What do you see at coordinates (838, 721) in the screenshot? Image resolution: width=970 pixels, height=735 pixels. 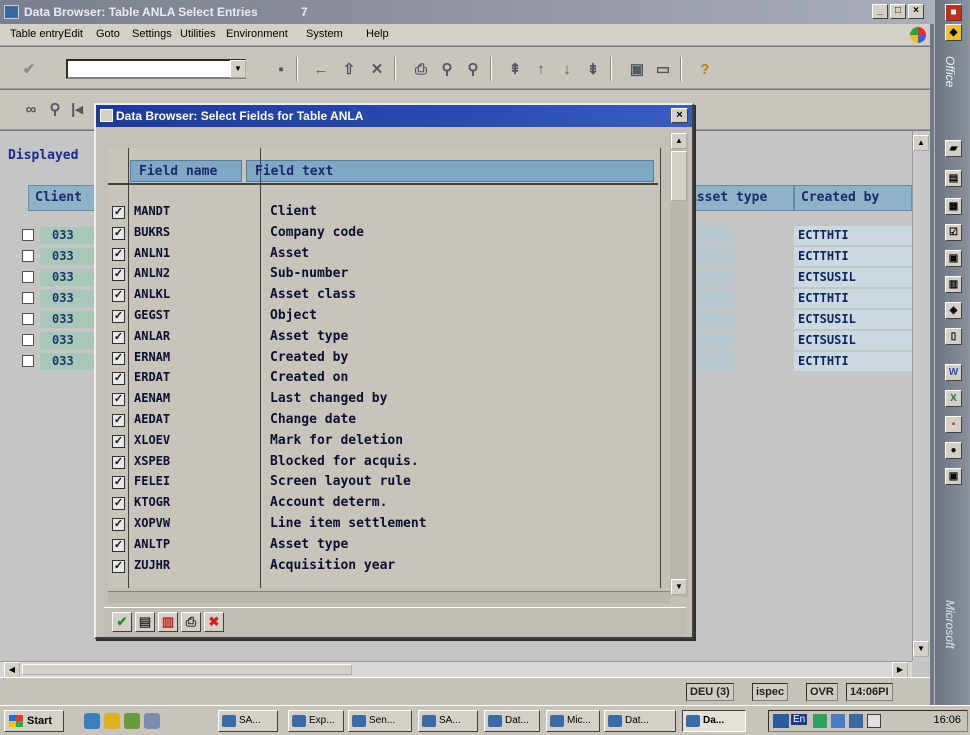 I see `monitor-icon` at bounding box center [838, 721].